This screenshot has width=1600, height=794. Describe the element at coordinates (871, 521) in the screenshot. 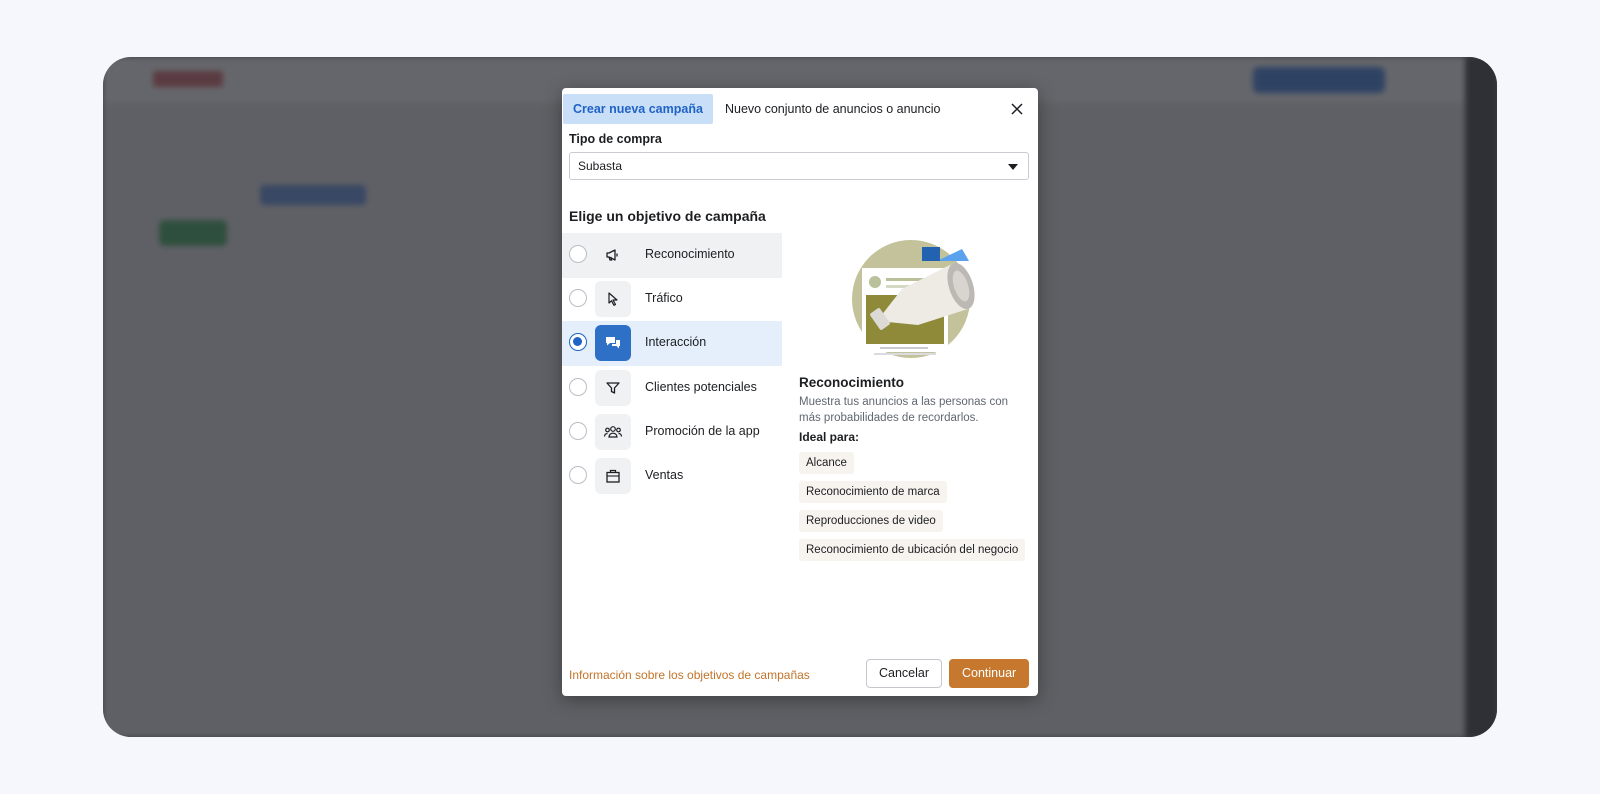

I see `ideal-chip: Reproducciones de video` at that location.